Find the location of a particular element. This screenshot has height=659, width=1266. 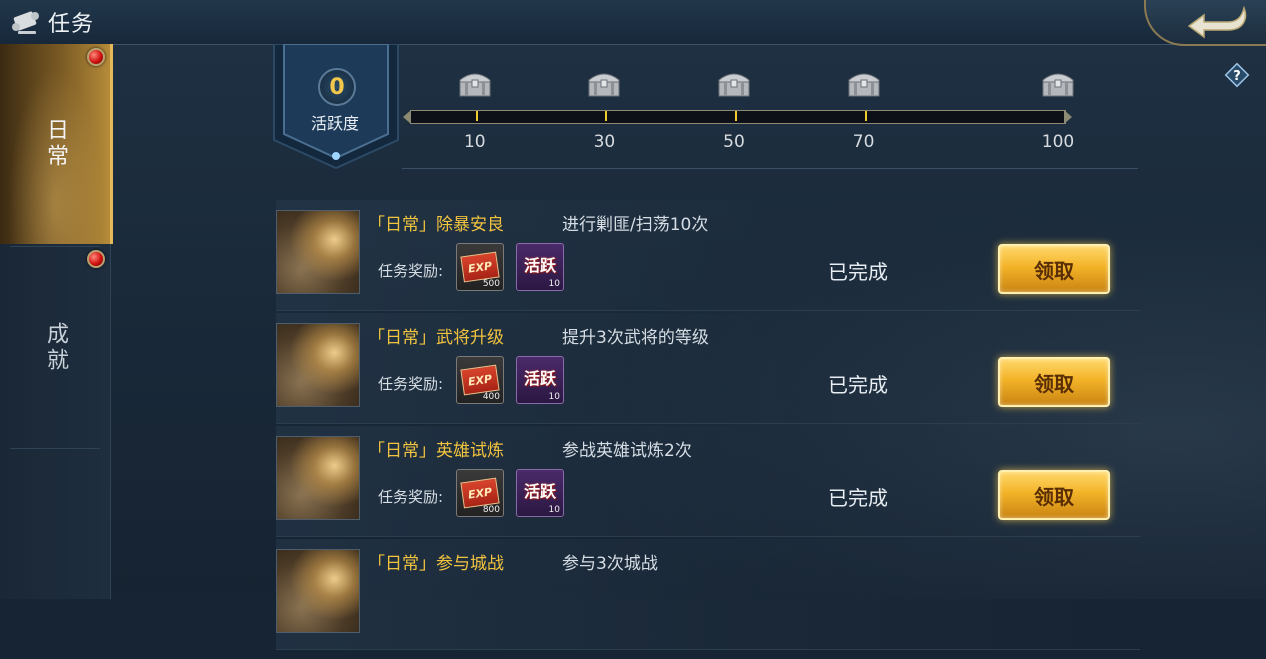

activity-progress-bar is located at coordinates (738, 117).